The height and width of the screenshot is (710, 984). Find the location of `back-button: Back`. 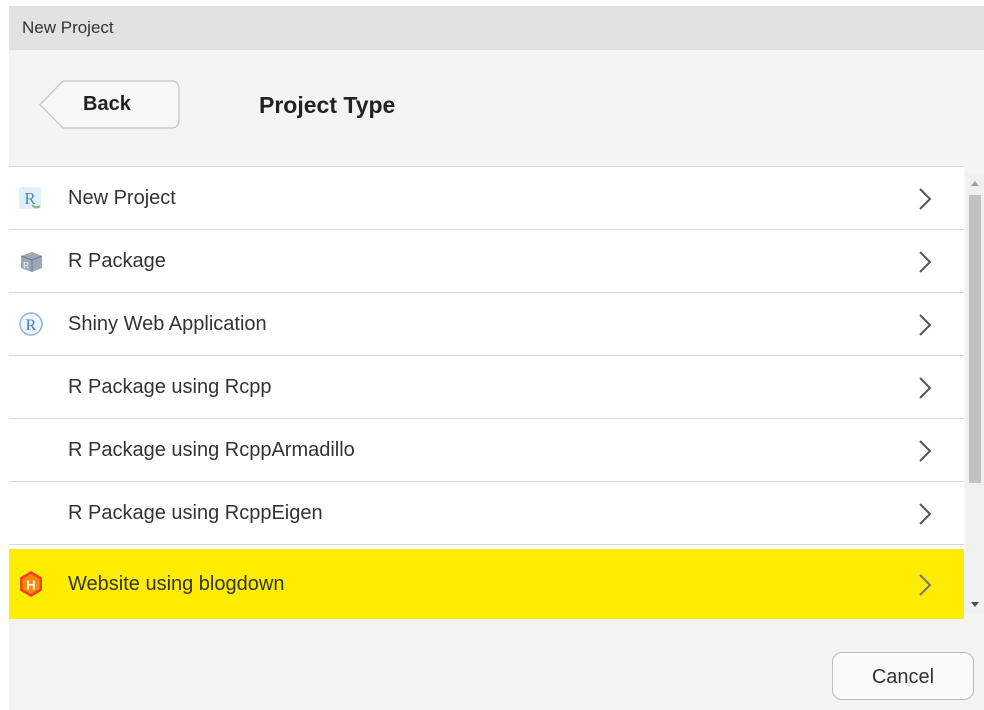

back-button: Back is located at coordinates (109, 104).